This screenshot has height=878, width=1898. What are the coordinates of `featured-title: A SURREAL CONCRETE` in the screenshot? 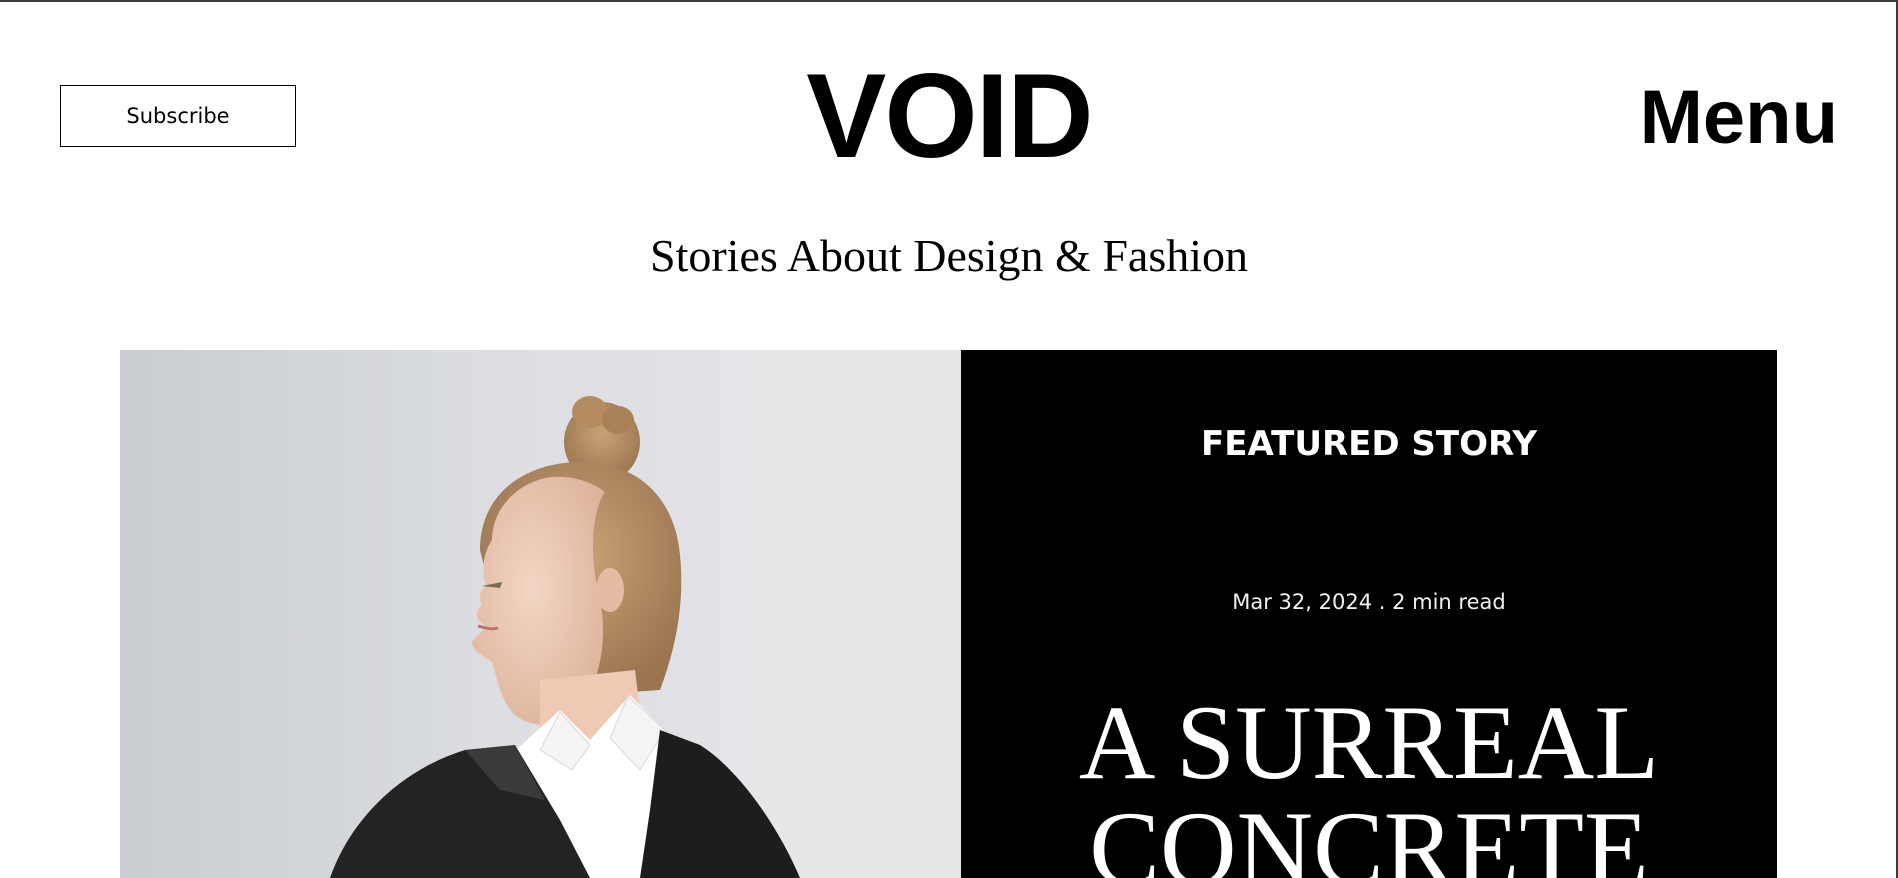 It's located at (1369, 784).